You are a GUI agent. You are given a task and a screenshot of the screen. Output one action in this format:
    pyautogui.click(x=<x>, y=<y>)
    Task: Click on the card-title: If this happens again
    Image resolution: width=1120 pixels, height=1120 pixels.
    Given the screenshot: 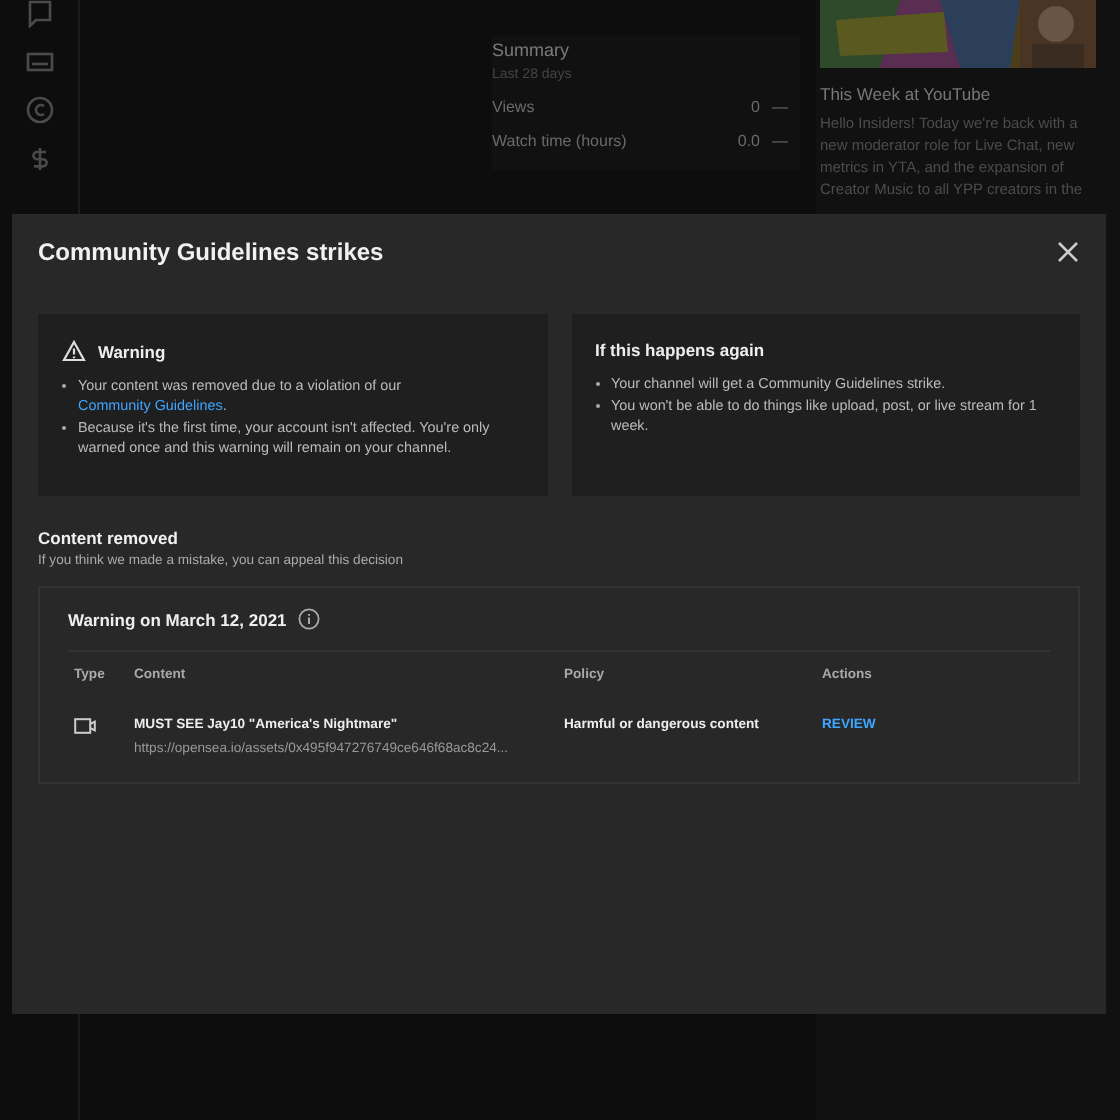 What is the action you would take?
    pyautogui.click(x=680, y=350)
    